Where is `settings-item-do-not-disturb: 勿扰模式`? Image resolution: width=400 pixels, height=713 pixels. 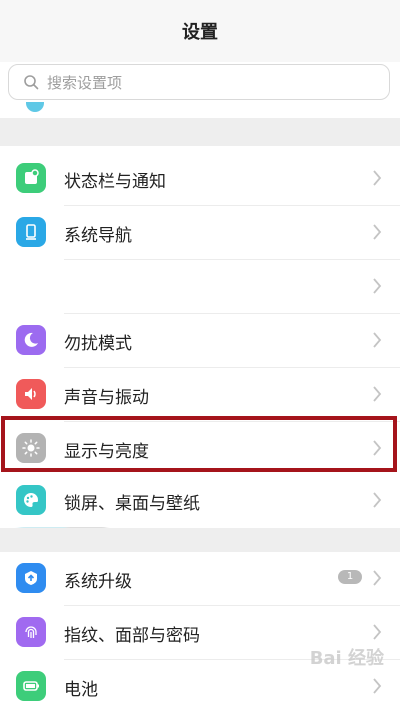 settings-item-do-not-disturb: 勿扰模式 is located at coordinates (200, 340).